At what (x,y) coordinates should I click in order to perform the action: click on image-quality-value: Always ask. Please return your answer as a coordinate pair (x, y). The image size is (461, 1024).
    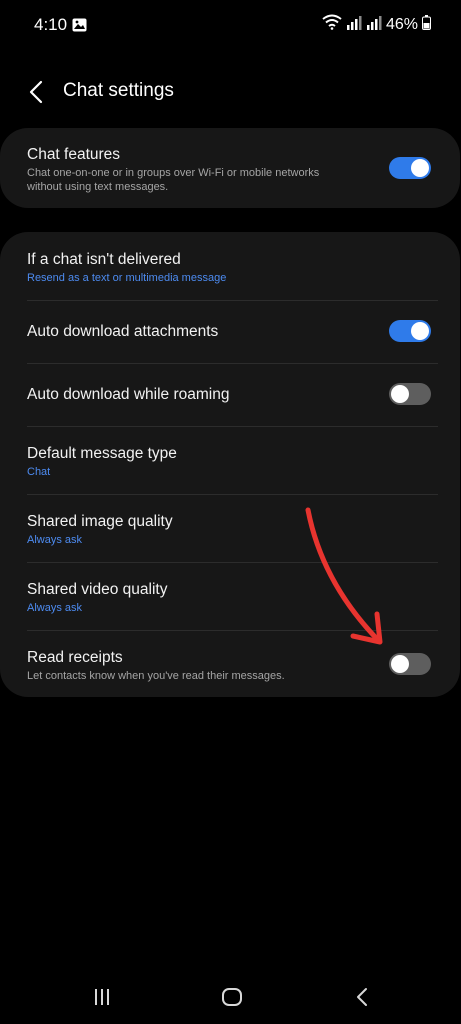
    Looking at the image, I should click on (55, 540).